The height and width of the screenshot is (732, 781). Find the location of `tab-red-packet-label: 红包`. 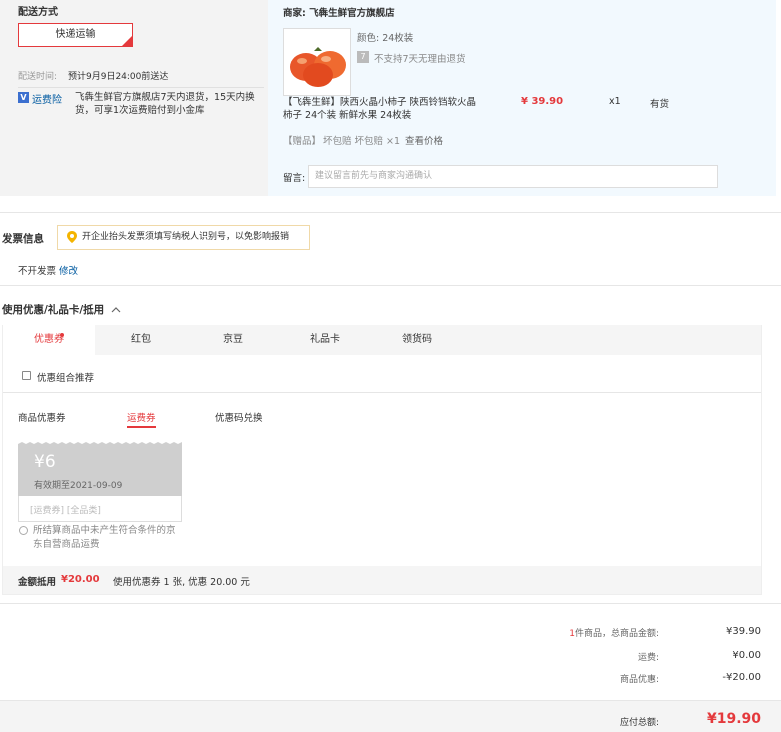

tab-red-packet-label: 红包 is located at coordinates (141, 339).